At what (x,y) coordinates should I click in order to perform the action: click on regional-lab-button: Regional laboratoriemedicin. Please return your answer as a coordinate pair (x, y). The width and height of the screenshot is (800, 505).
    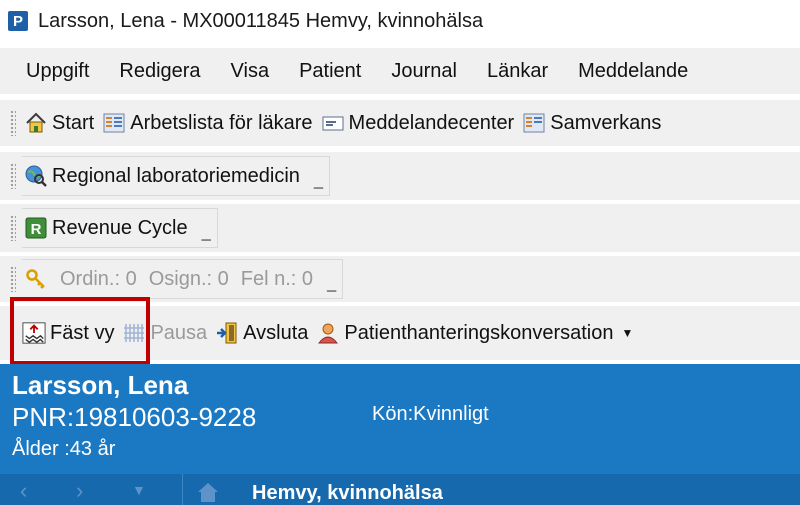
    Looking at the image, I should click on (164, 176).